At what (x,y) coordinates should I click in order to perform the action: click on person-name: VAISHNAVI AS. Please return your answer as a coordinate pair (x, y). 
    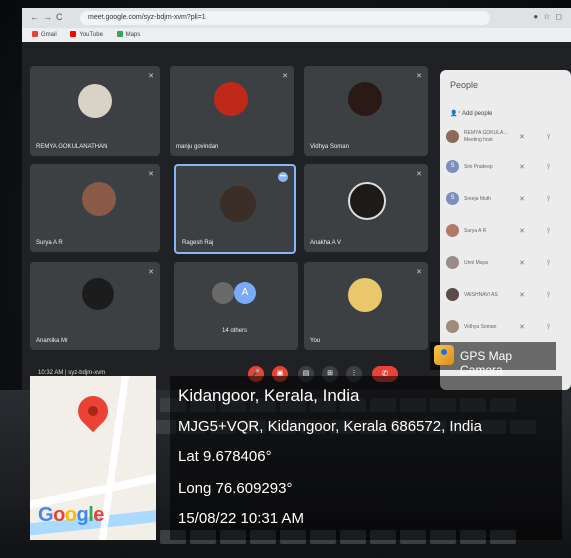
    Looking at the image, I should click on (481, 295).